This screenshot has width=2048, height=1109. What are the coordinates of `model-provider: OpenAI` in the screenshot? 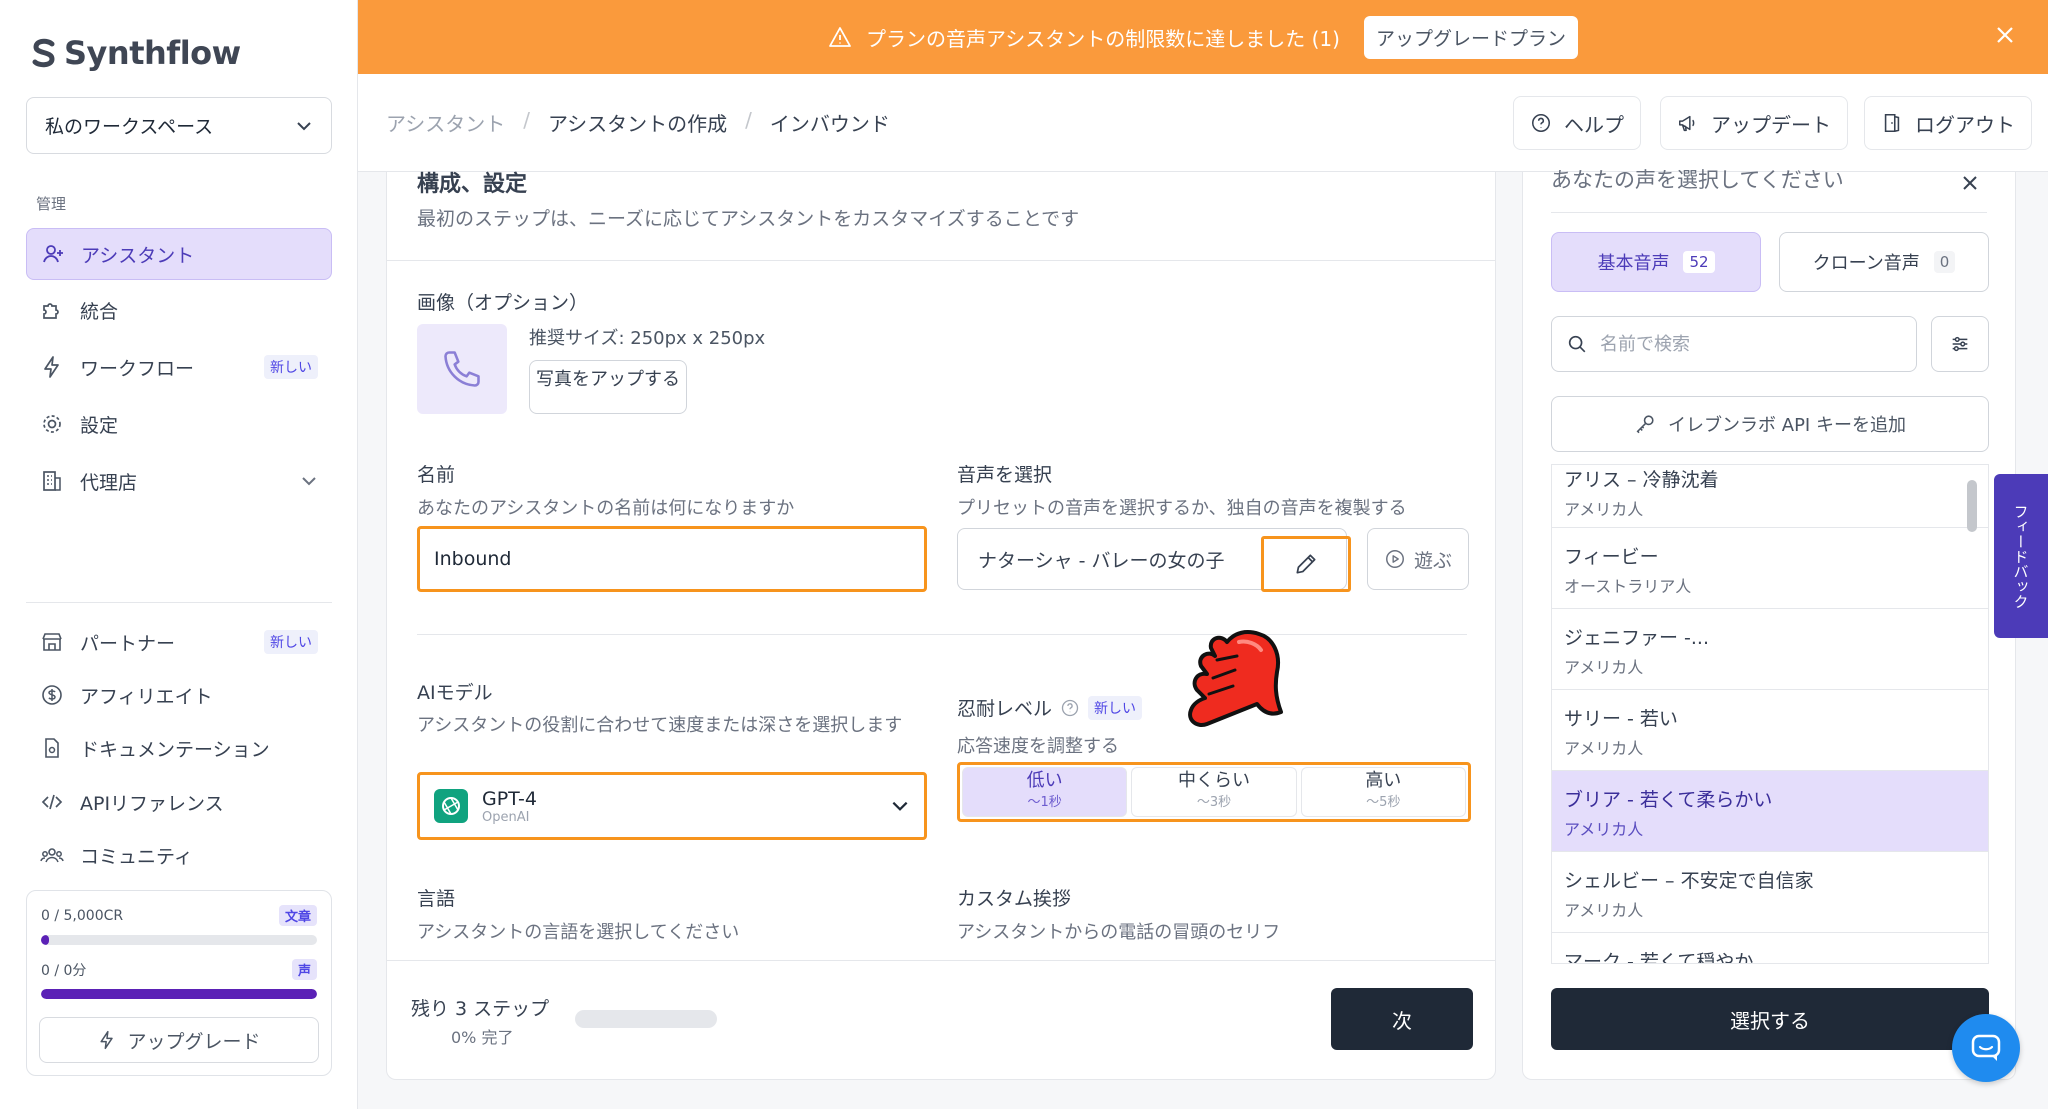 It's located at (506, 817).